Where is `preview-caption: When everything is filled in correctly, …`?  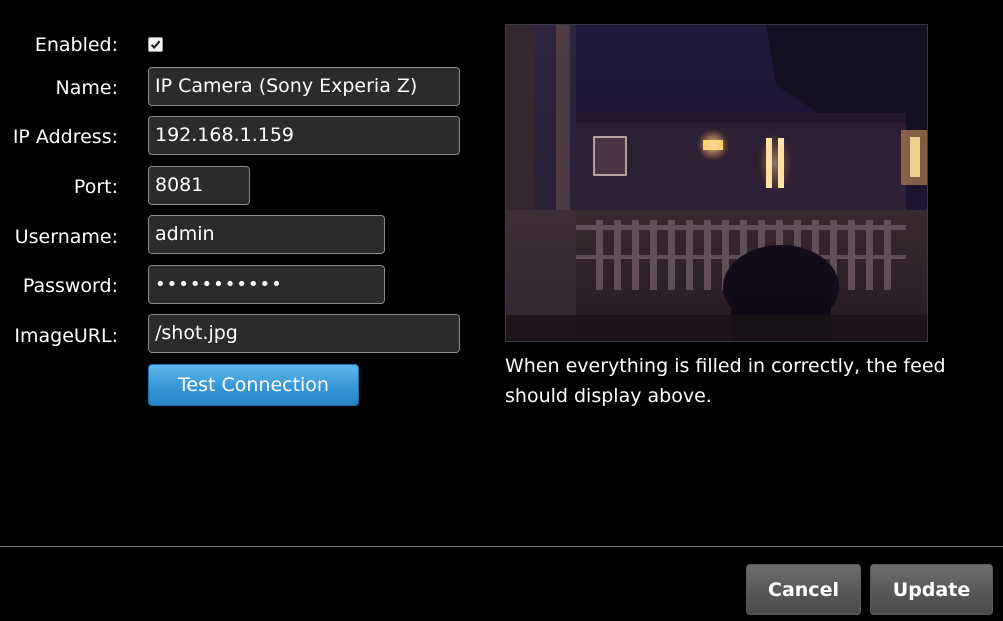
preview-caption: When everything is filled in correctly, … is located at coordinates (725, 381).